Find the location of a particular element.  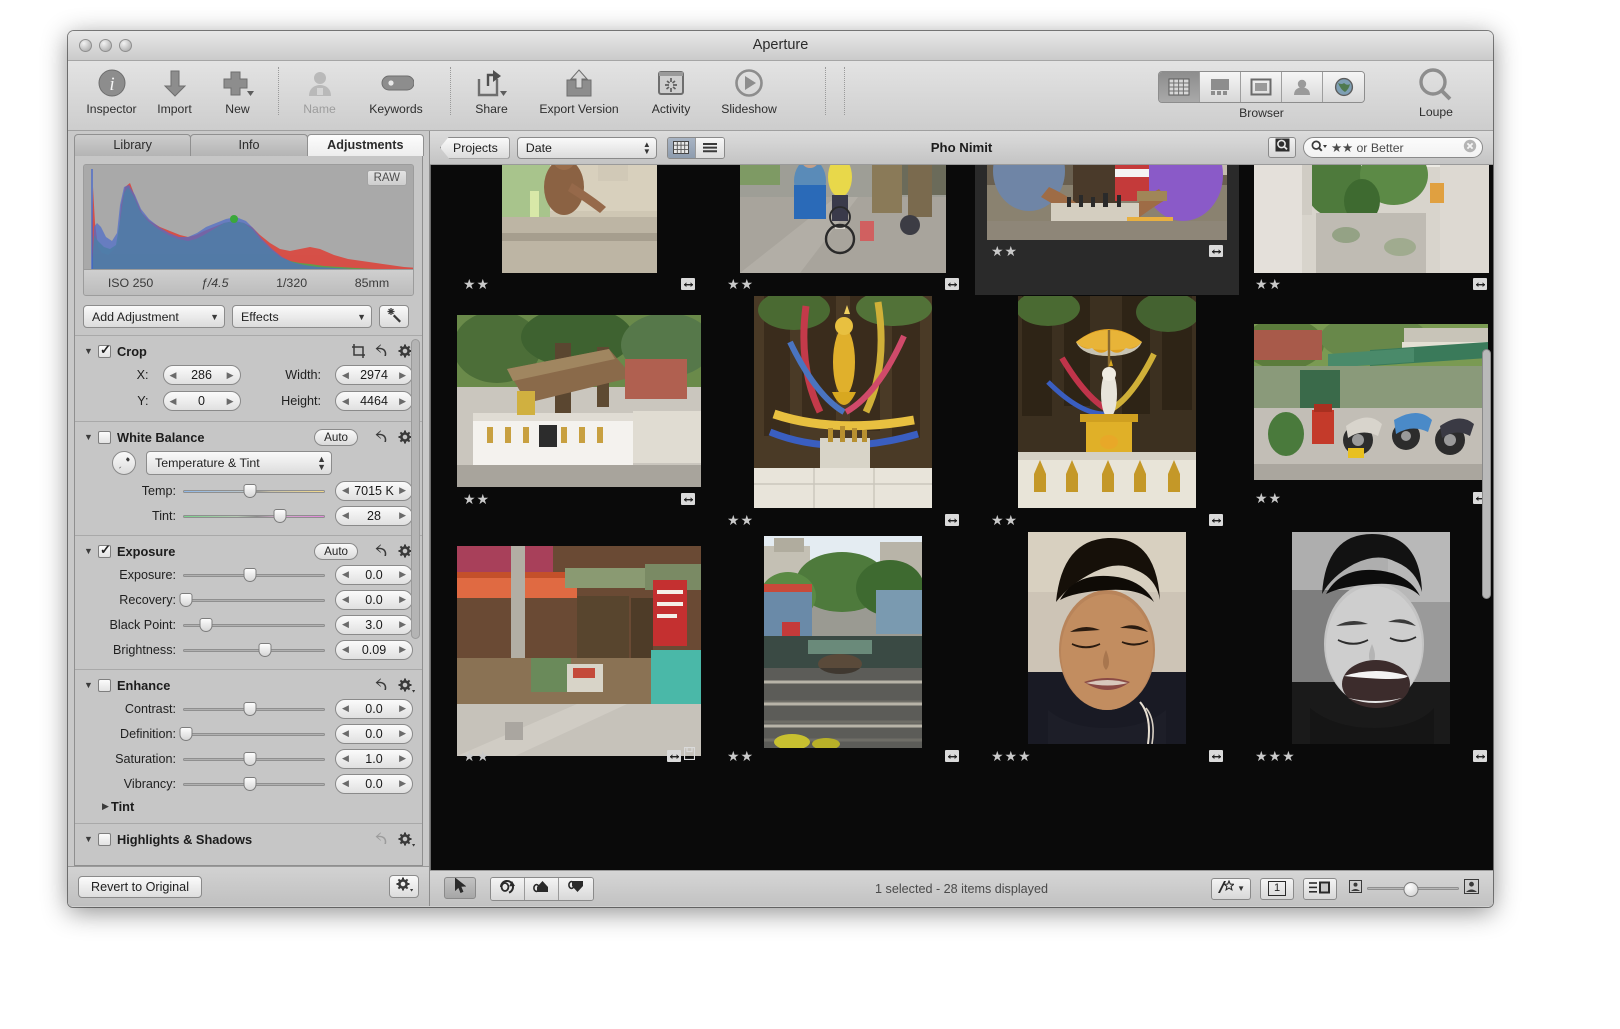

wooden-shophouse-thumbnail is located at coordinates (579, 651).